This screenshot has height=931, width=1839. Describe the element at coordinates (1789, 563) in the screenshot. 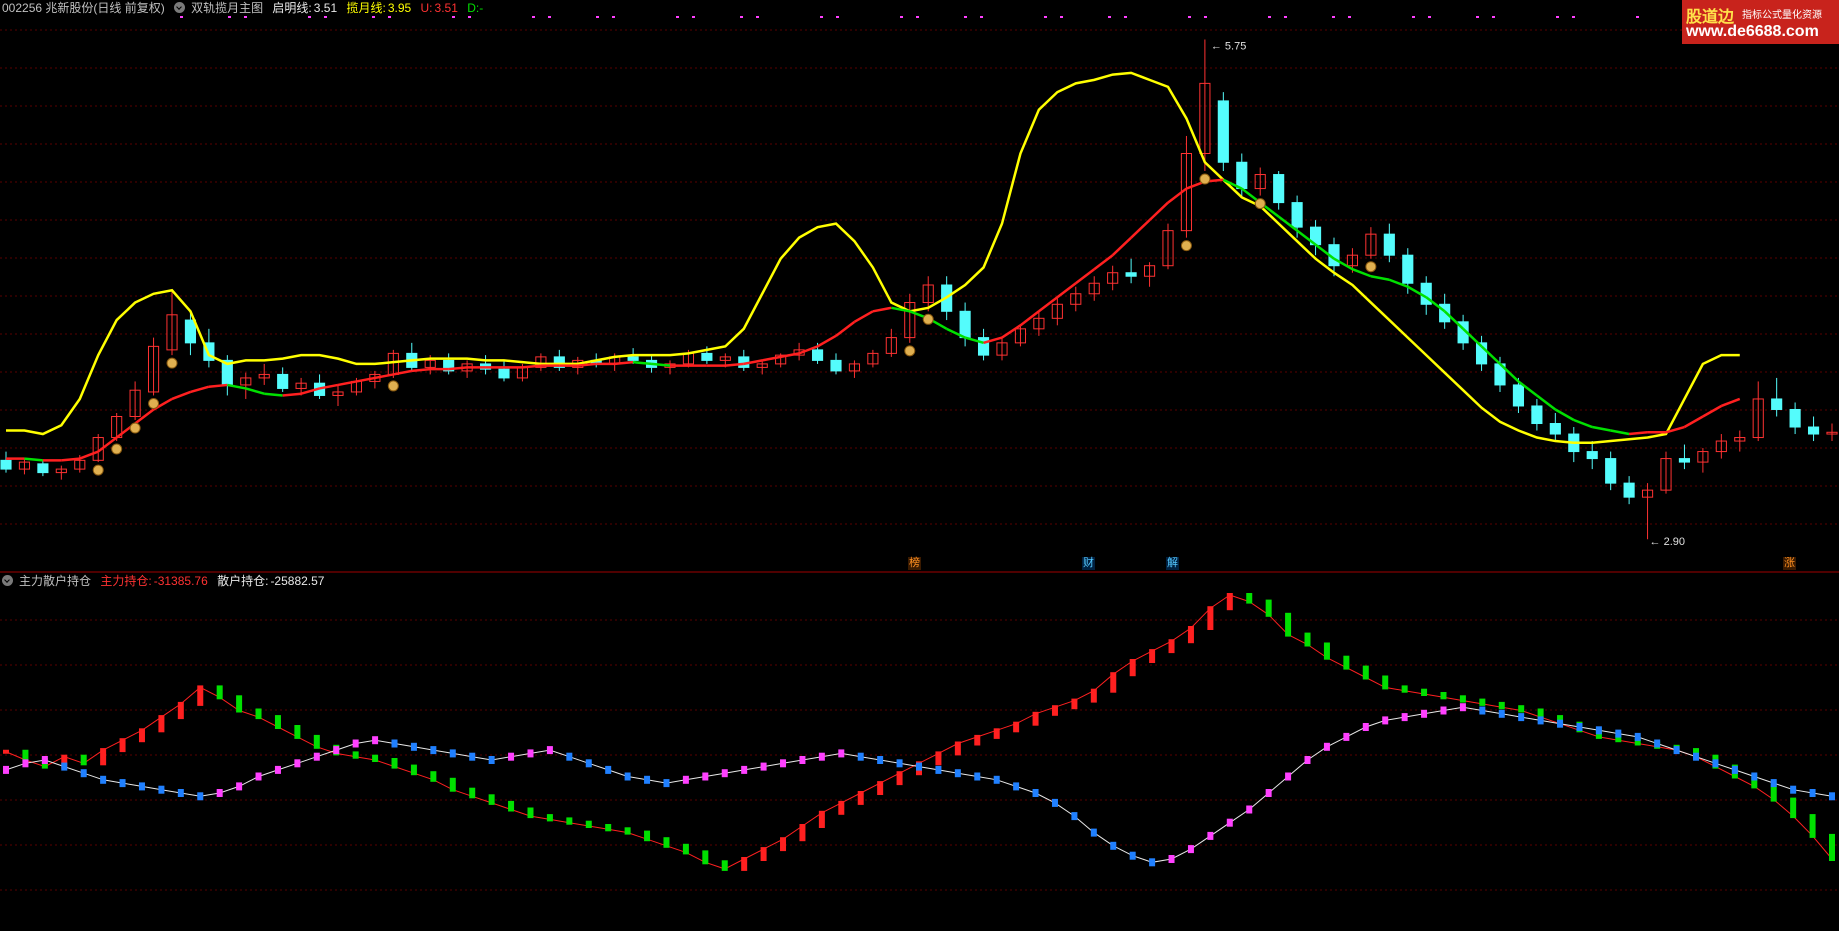

I see `event-marker: 涨` at that location.